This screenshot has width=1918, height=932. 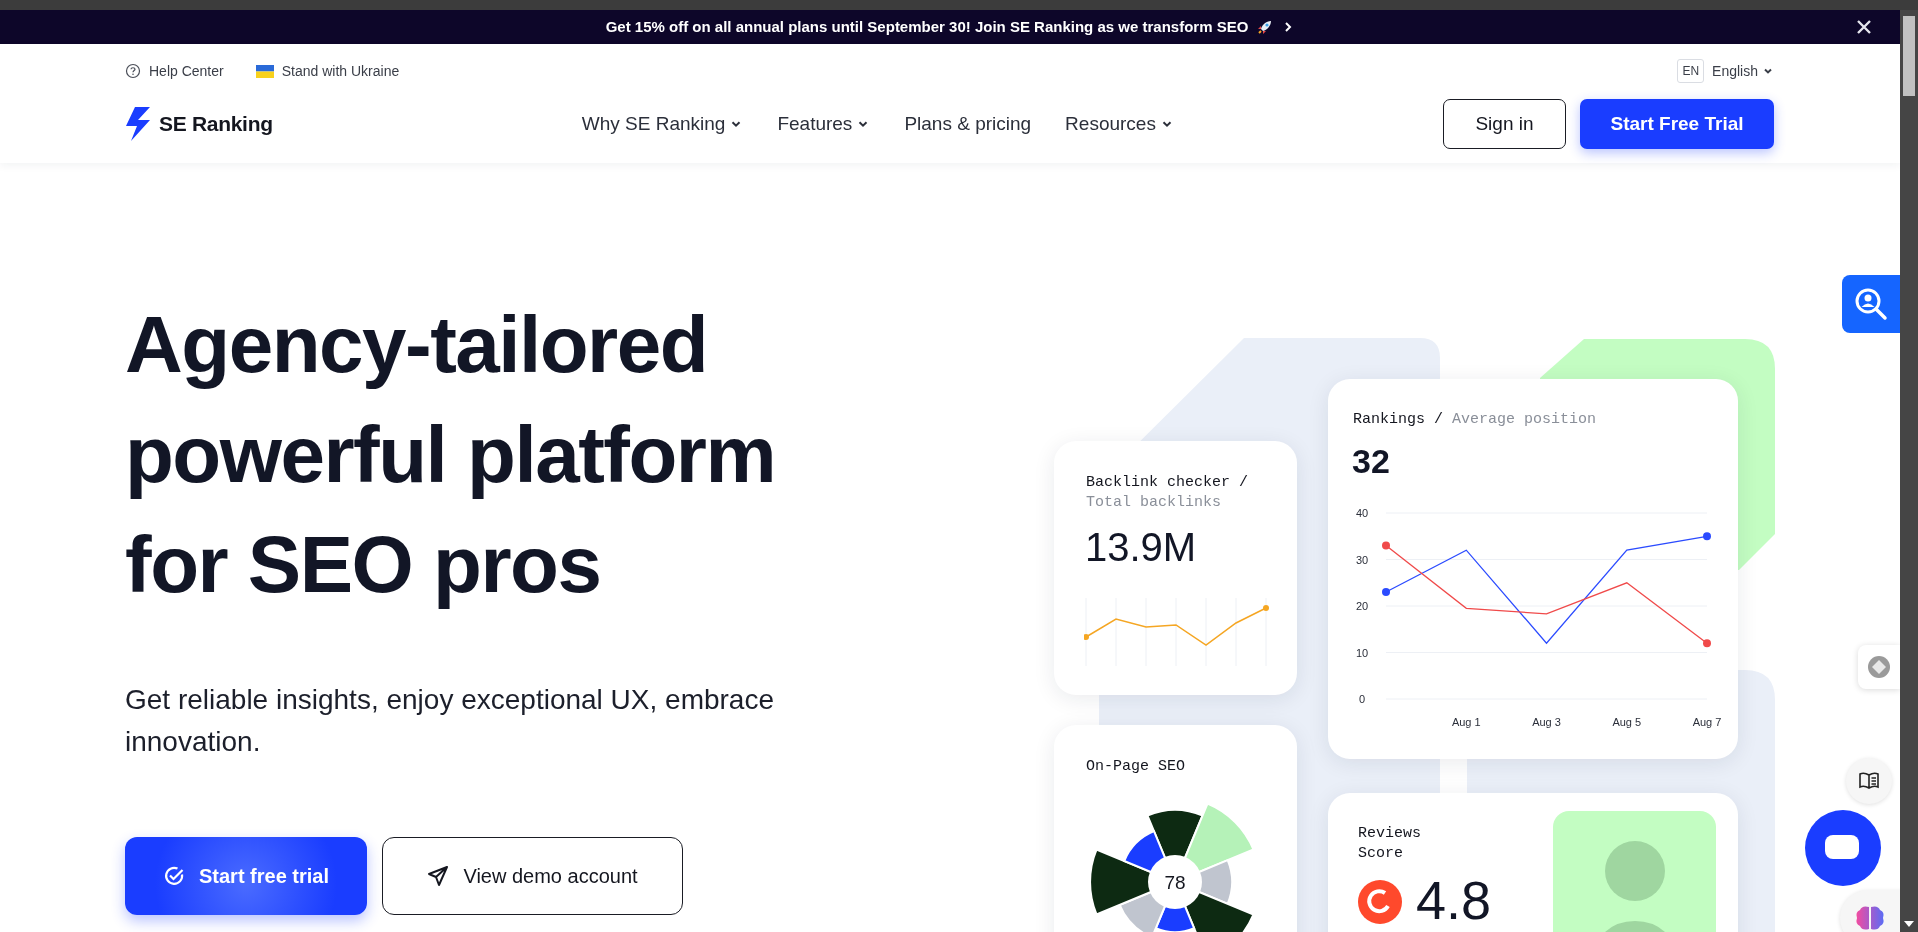 I want to click on nav-item: Features, so click(x=824, y=124).